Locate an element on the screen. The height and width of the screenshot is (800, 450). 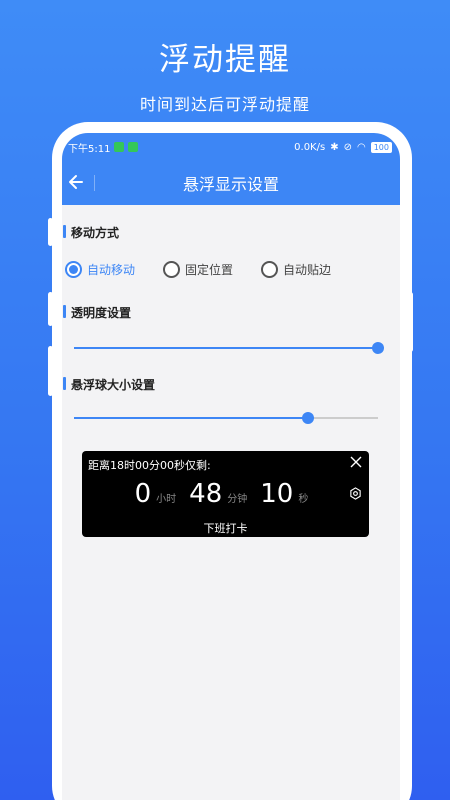
network-speed: 0.0K/s is located at coordinates (310, 147).